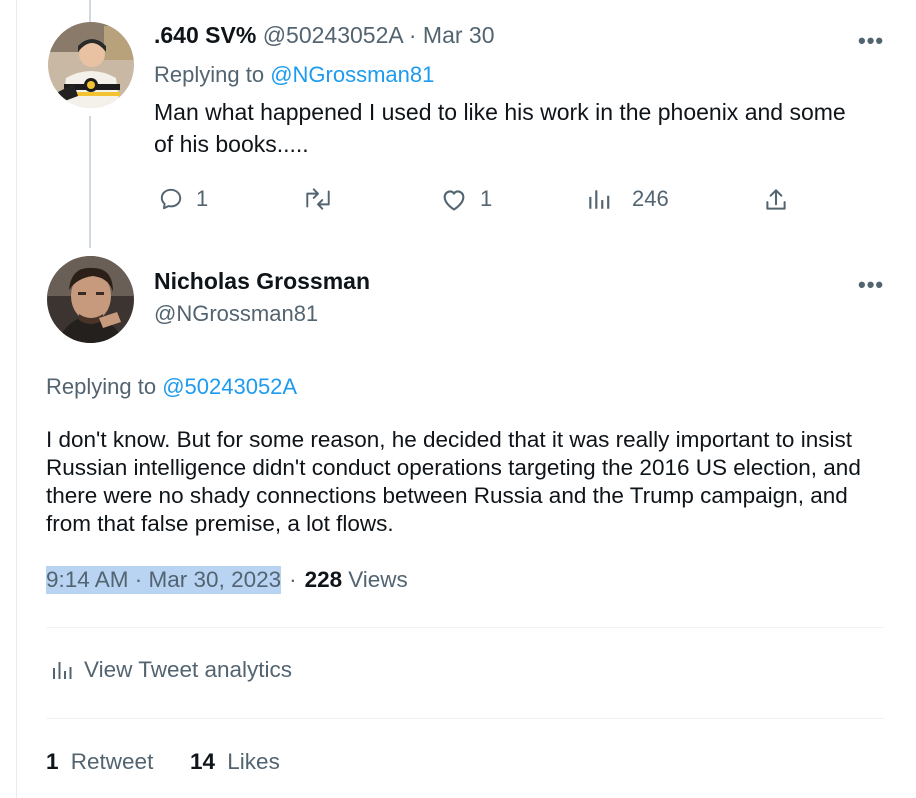  What do you see at coordinates (466, 199) in the screenshot?
I see `like-button: 1` at bounding box center [466, 199].